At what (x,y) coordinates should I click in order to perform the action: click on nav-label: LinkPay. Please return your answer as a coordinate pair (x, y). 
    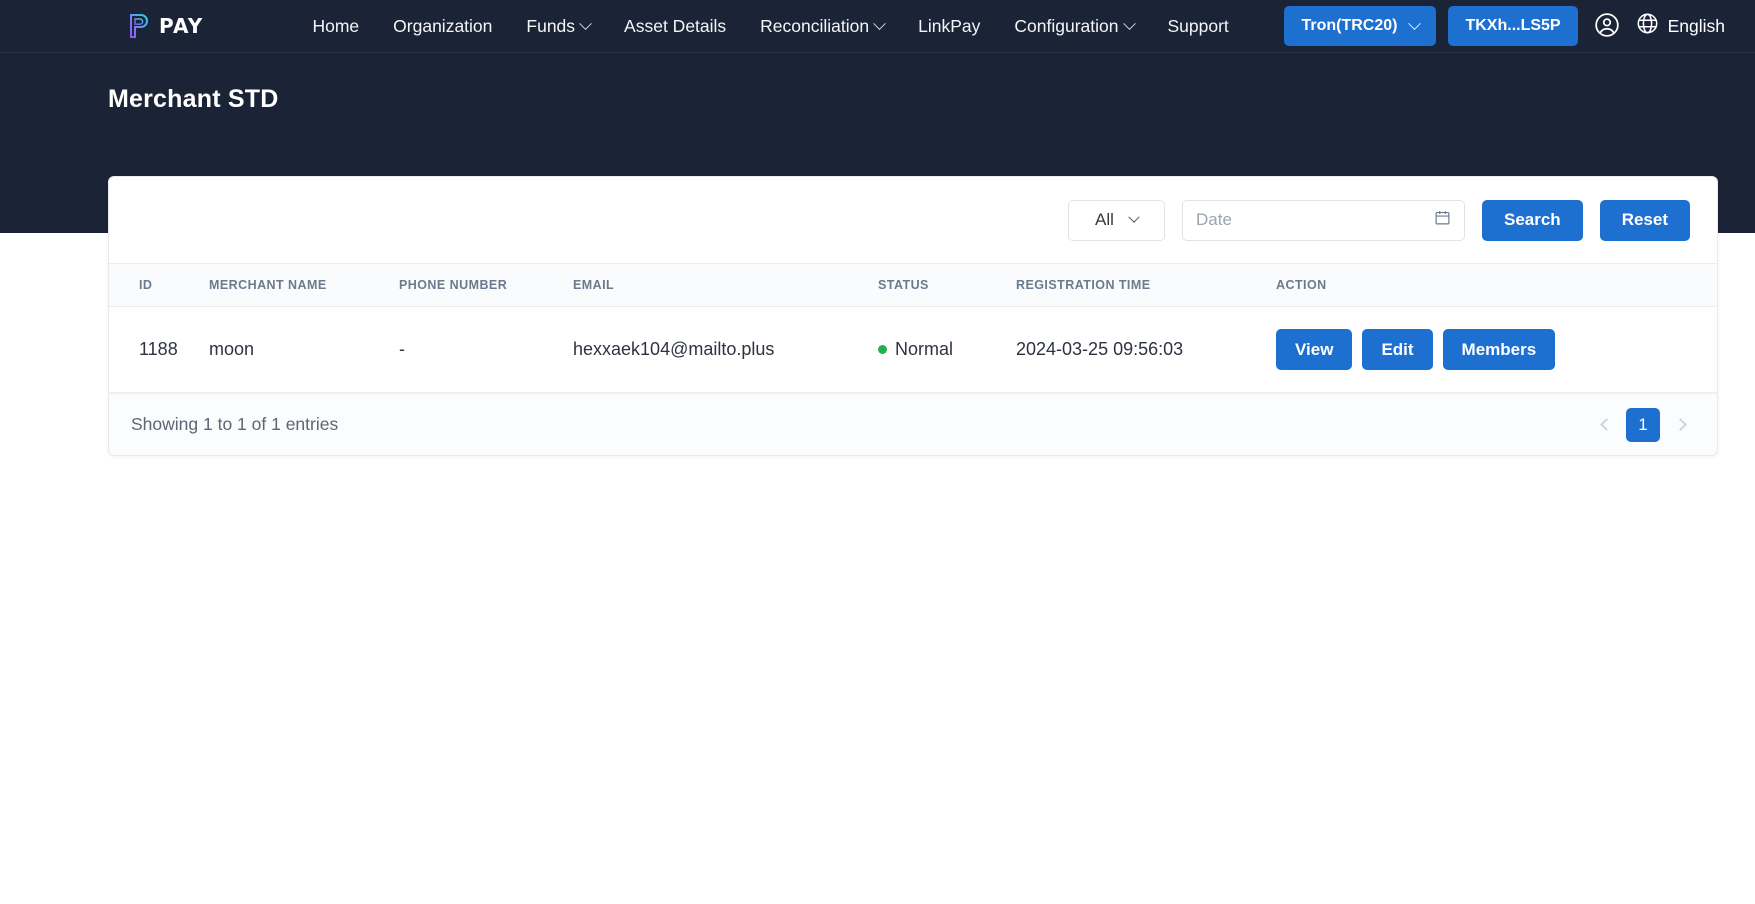
    Looking at the image, I should click on (949, 25).